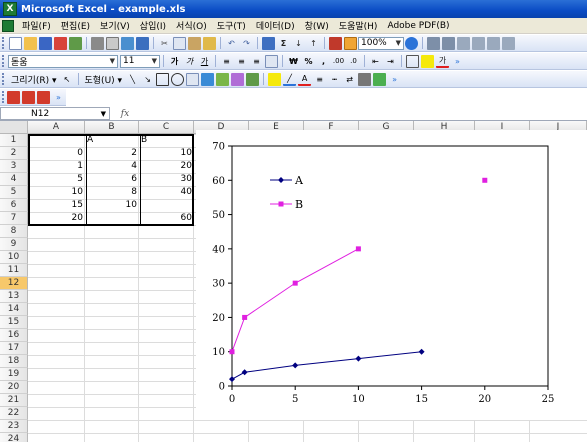 Image resolution: width=587 pixels, height=442 pixels. I want to click on workbook-icon, so click(8, 25).